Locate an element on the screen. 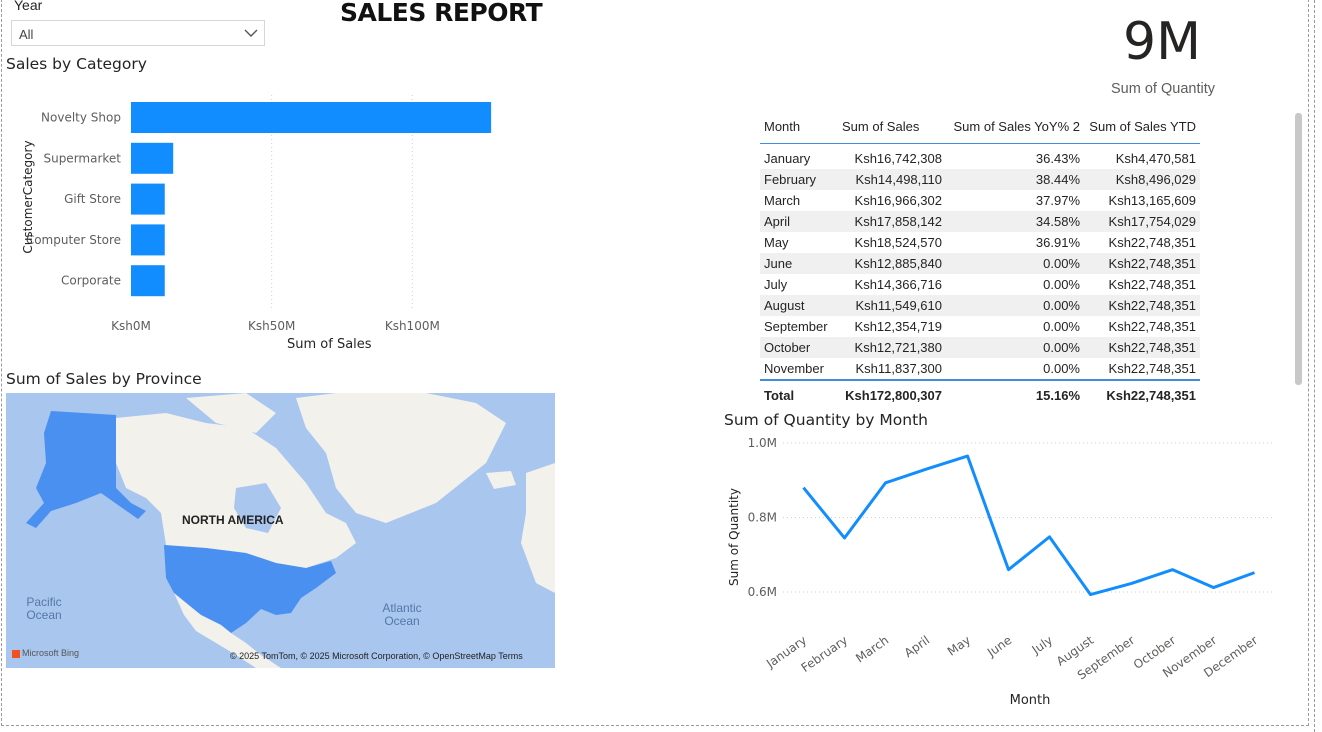 The height and width of the screenshot is (732, 1322). cell-month: February is located at coordinates (799, 179).